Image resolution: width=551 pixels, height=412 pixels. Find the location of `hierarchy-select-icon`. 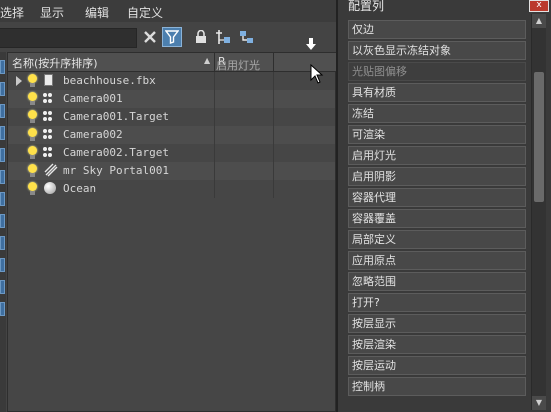

hierarchy-select-icon is located at coordinates (224, 37).